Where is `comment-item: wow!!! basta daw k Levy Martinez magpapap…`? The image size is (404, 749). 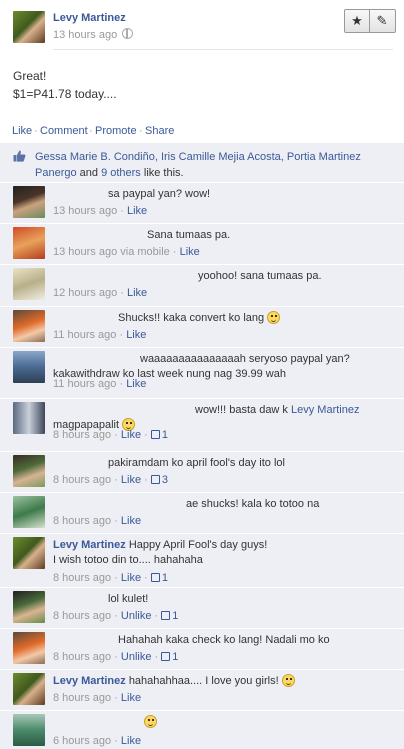 comment-item: wow!!! basta daw k Levy Martinez magpapap… is located at coordinates (202, 424).